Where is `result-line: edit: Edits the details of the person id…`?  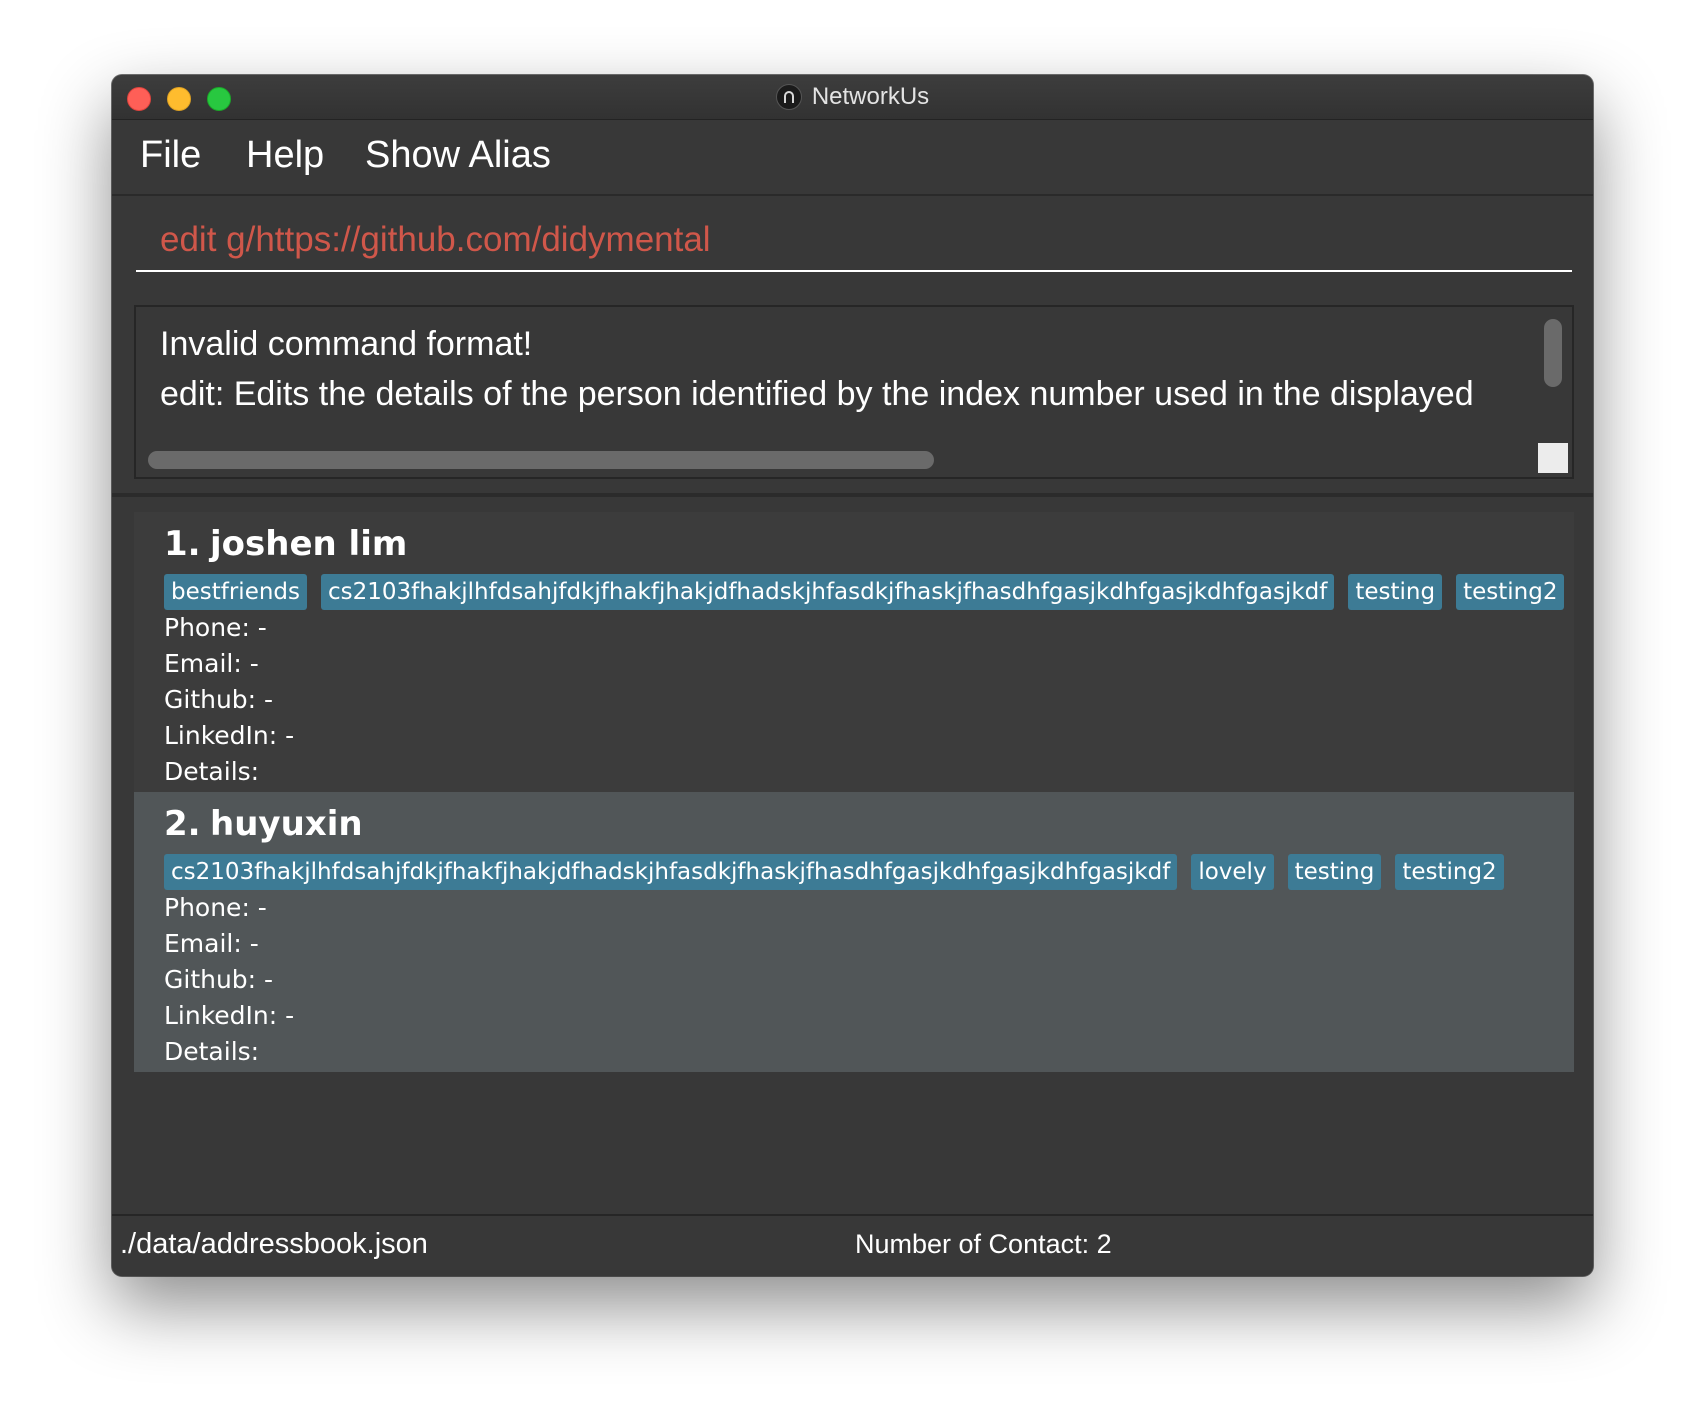 result-line: edit: Edits the details of the person id… is located at coordinates (817, 394).